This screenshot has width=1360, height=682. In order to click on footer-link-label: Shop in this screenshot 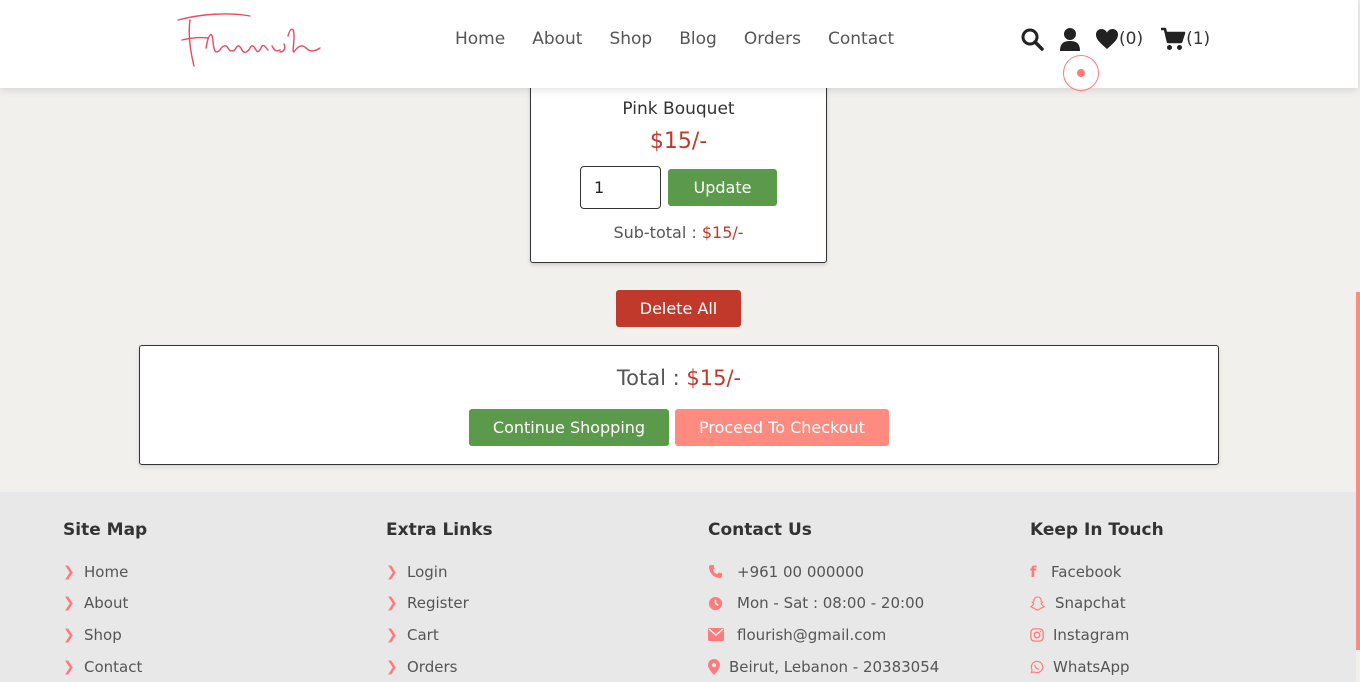, I will do `click(103, 634)`.